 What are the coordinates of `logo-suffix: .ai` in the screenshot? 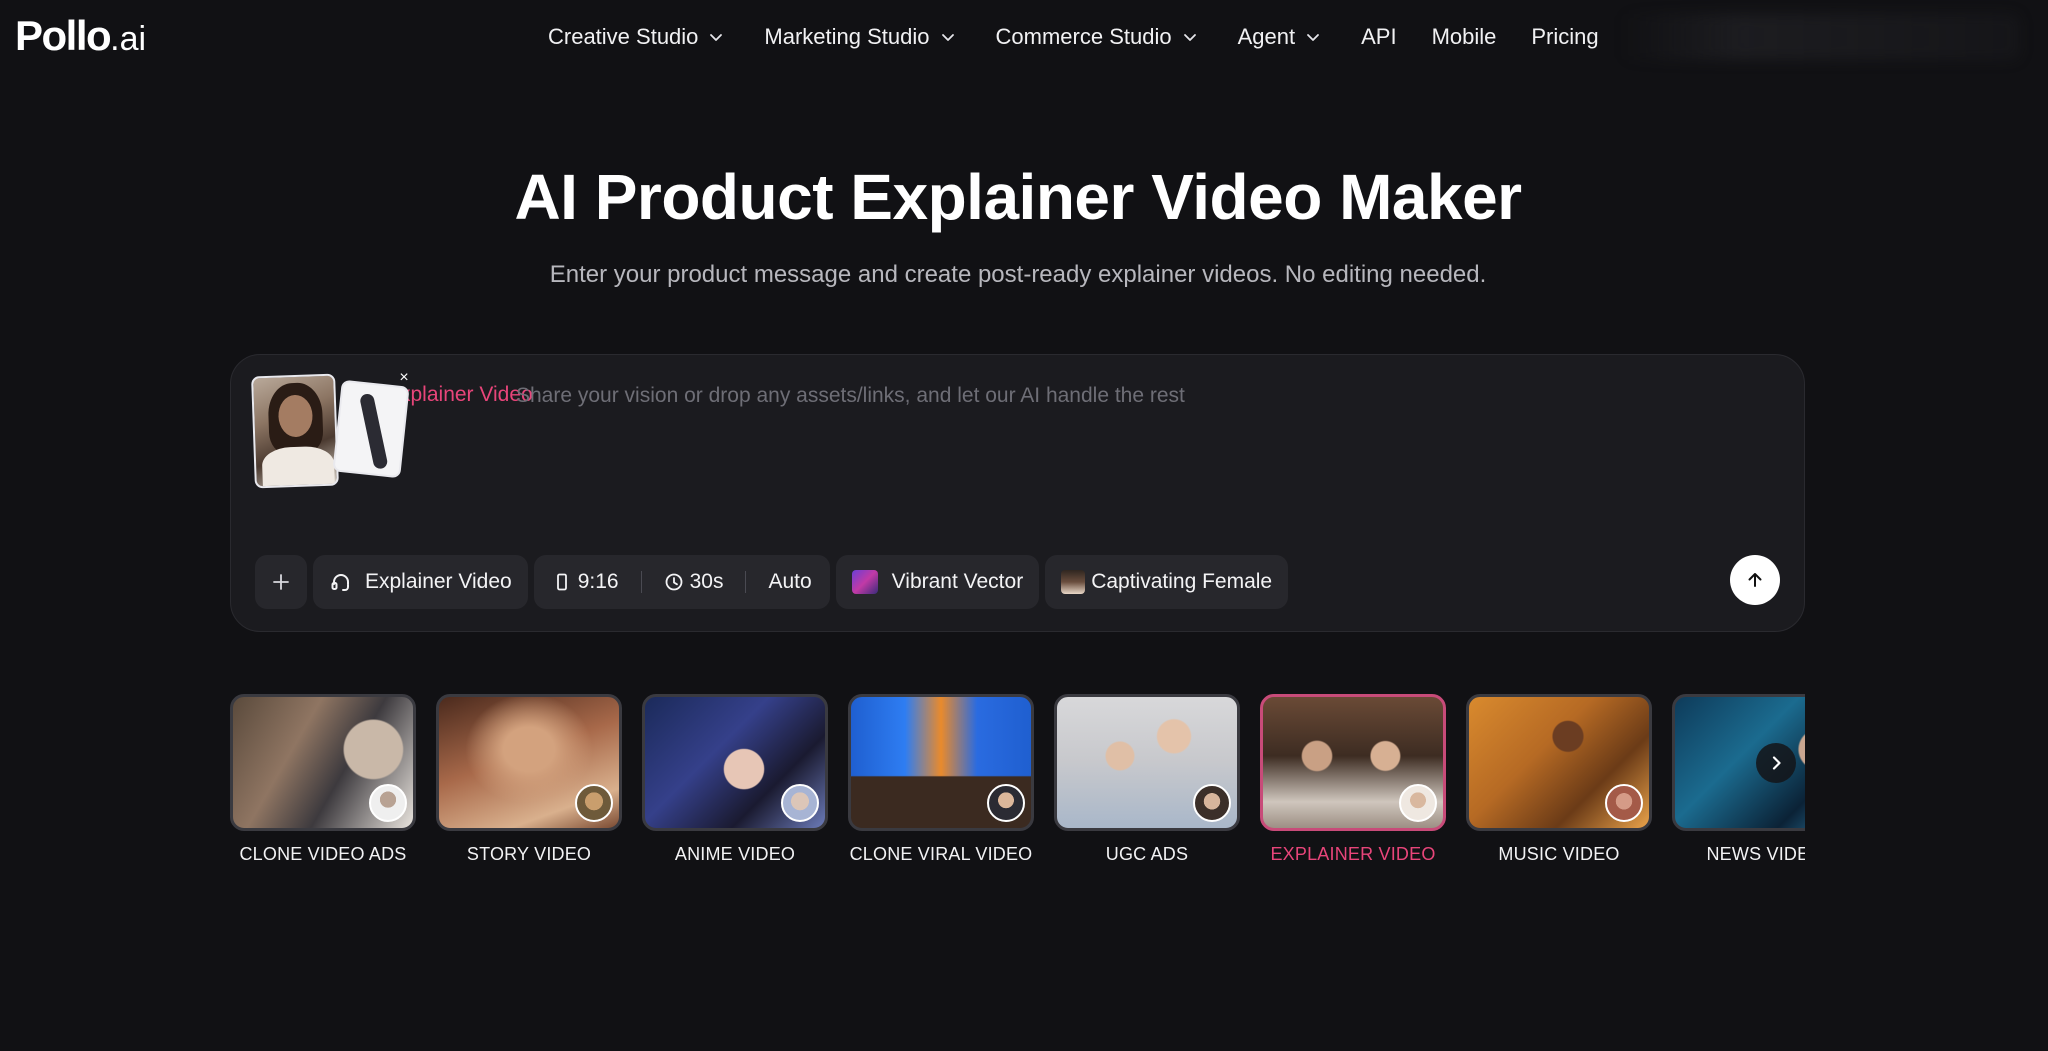 It's located at (128, 39).